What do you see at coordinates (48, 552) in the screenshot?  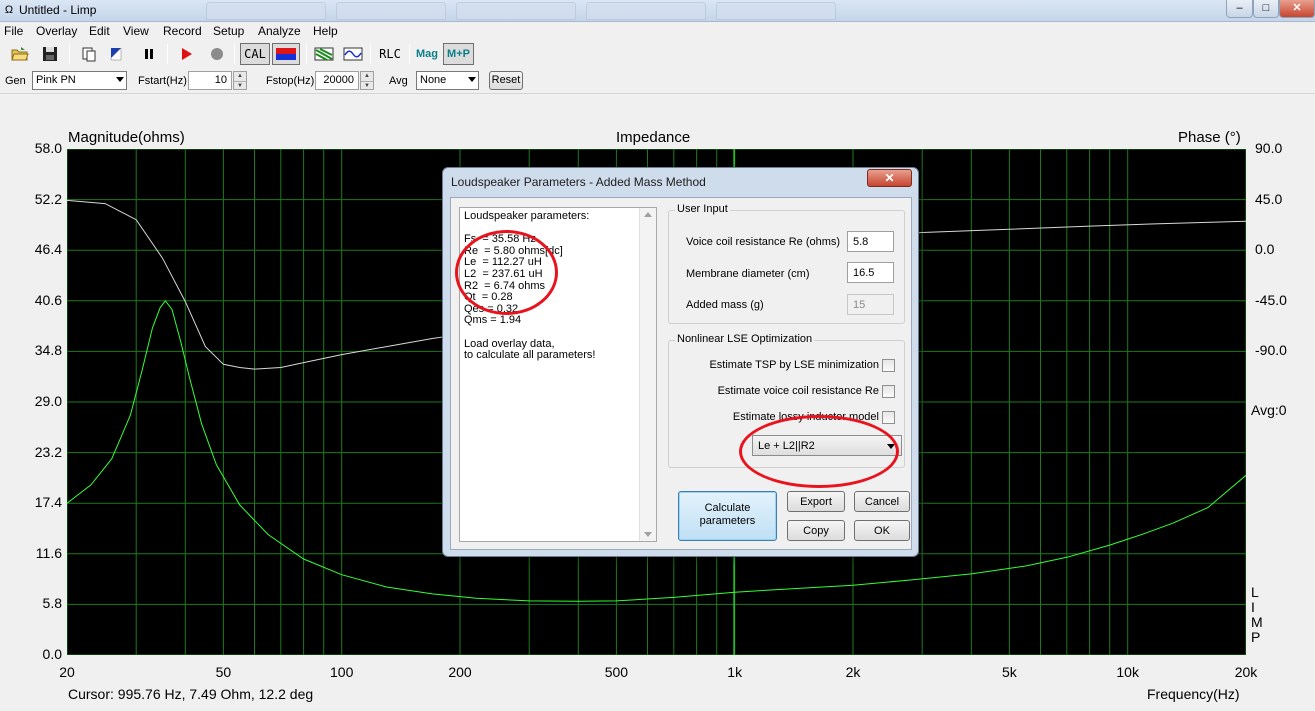 I see `y-tick-label: 11.6` at bounding box center [48, 552].